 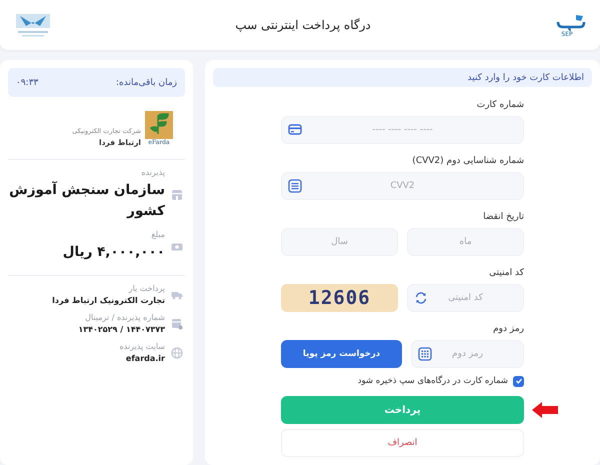 I want to click on captcha-field: کد امنیتی, so click(x=465, y=298).